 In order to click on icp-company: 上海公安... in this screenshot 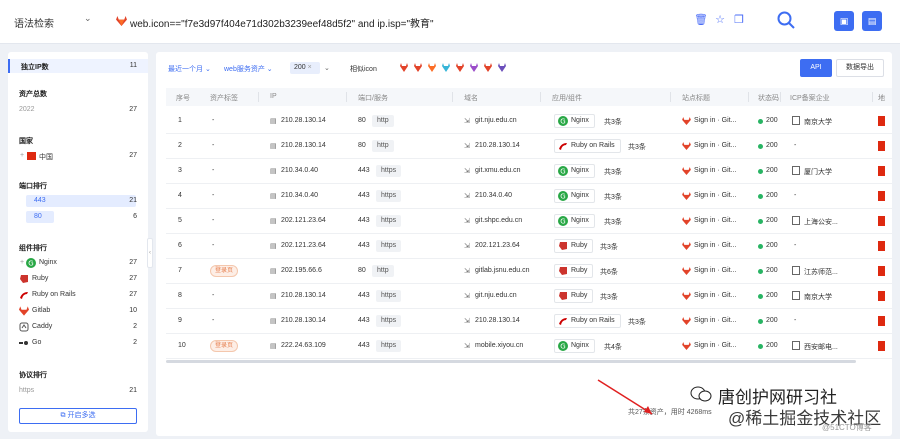, I will do `click(821, 222)`.